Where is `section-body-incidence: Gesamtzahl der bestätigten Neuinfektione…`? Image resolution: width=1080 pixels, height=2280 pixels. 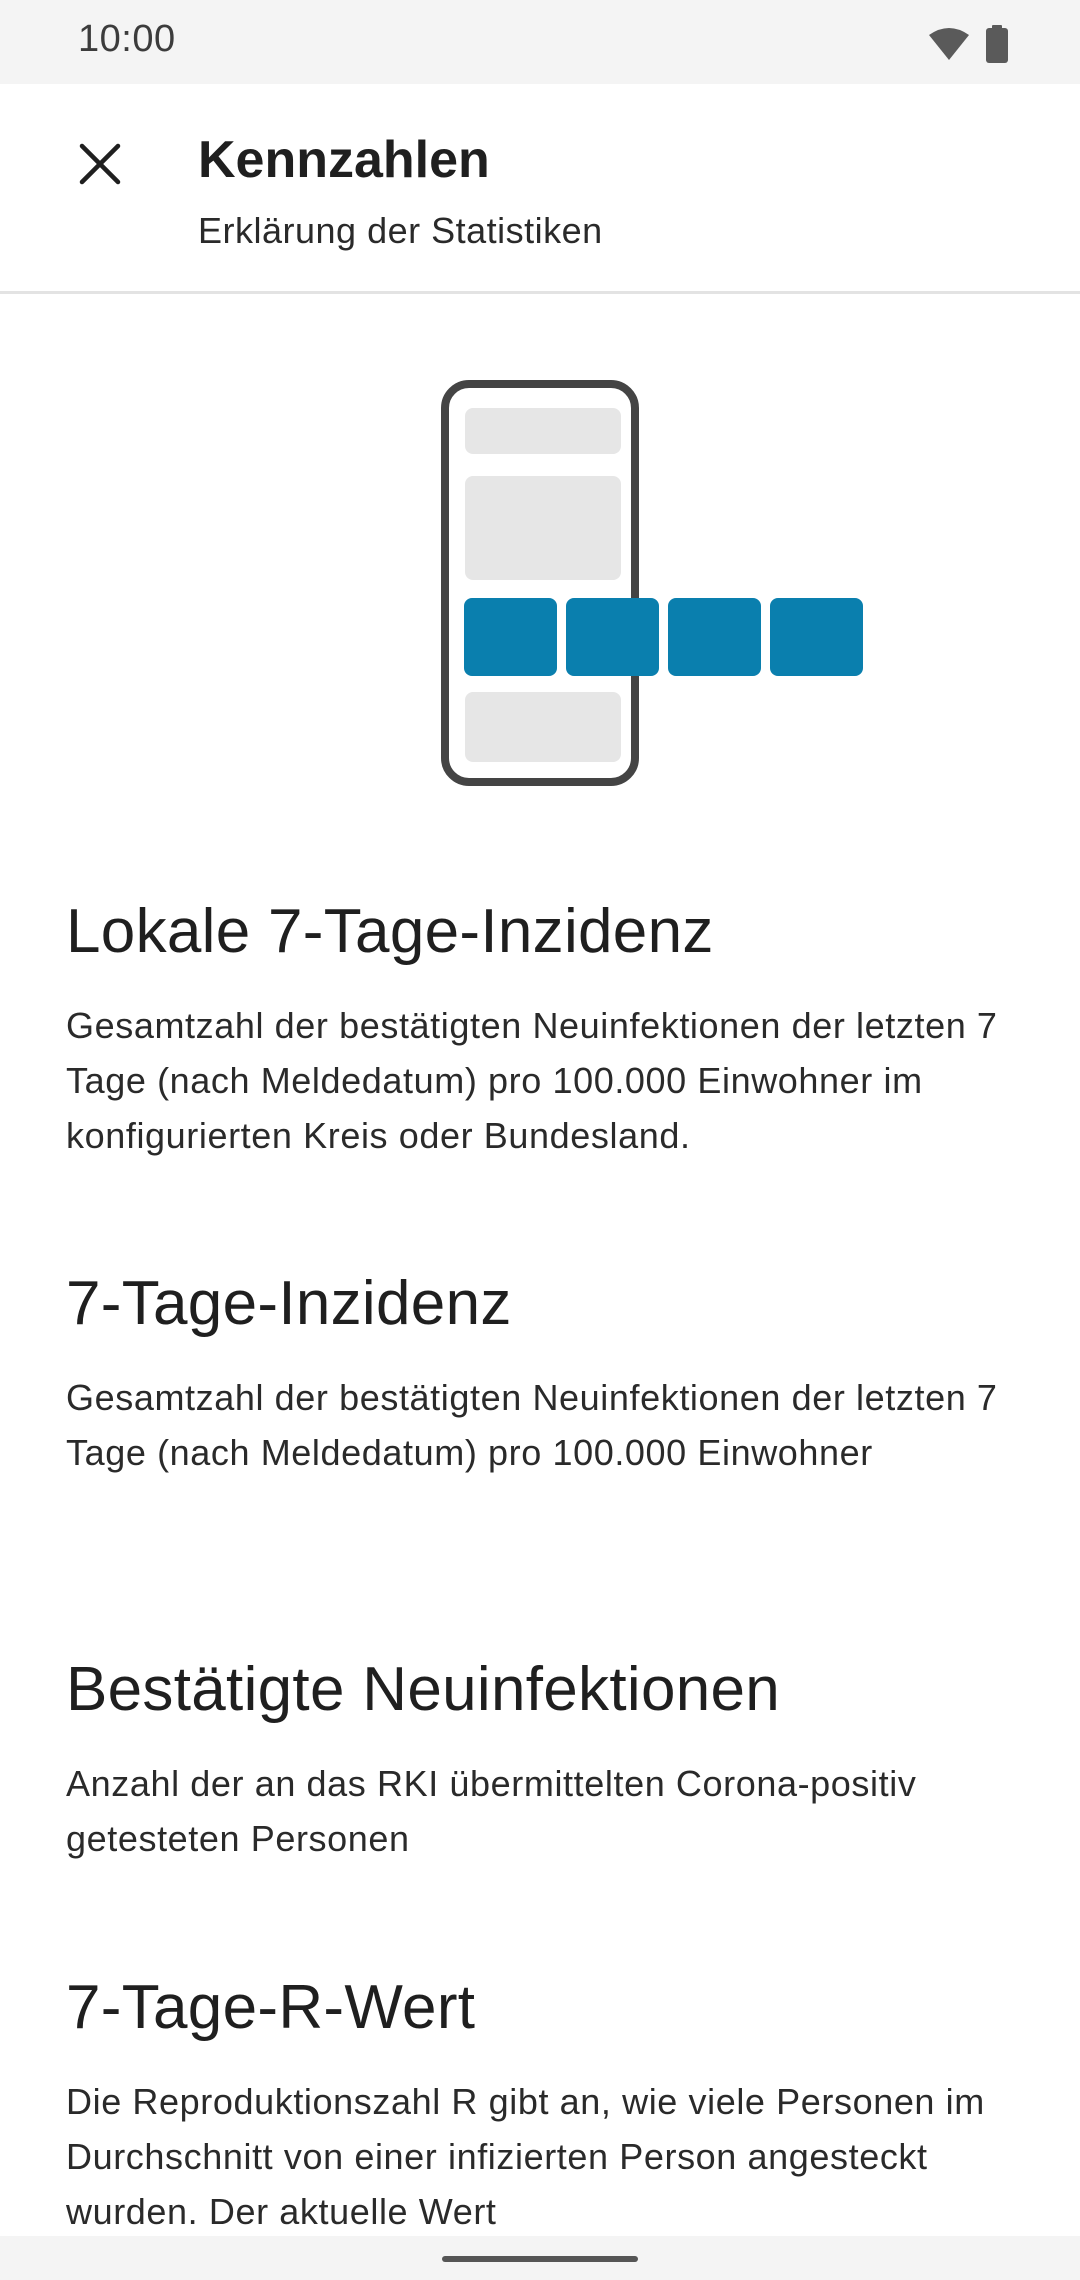
section-body-incidence: Gesamtzahl der bestätigten Neuinfektione… is located at coordinates (532, 1425).